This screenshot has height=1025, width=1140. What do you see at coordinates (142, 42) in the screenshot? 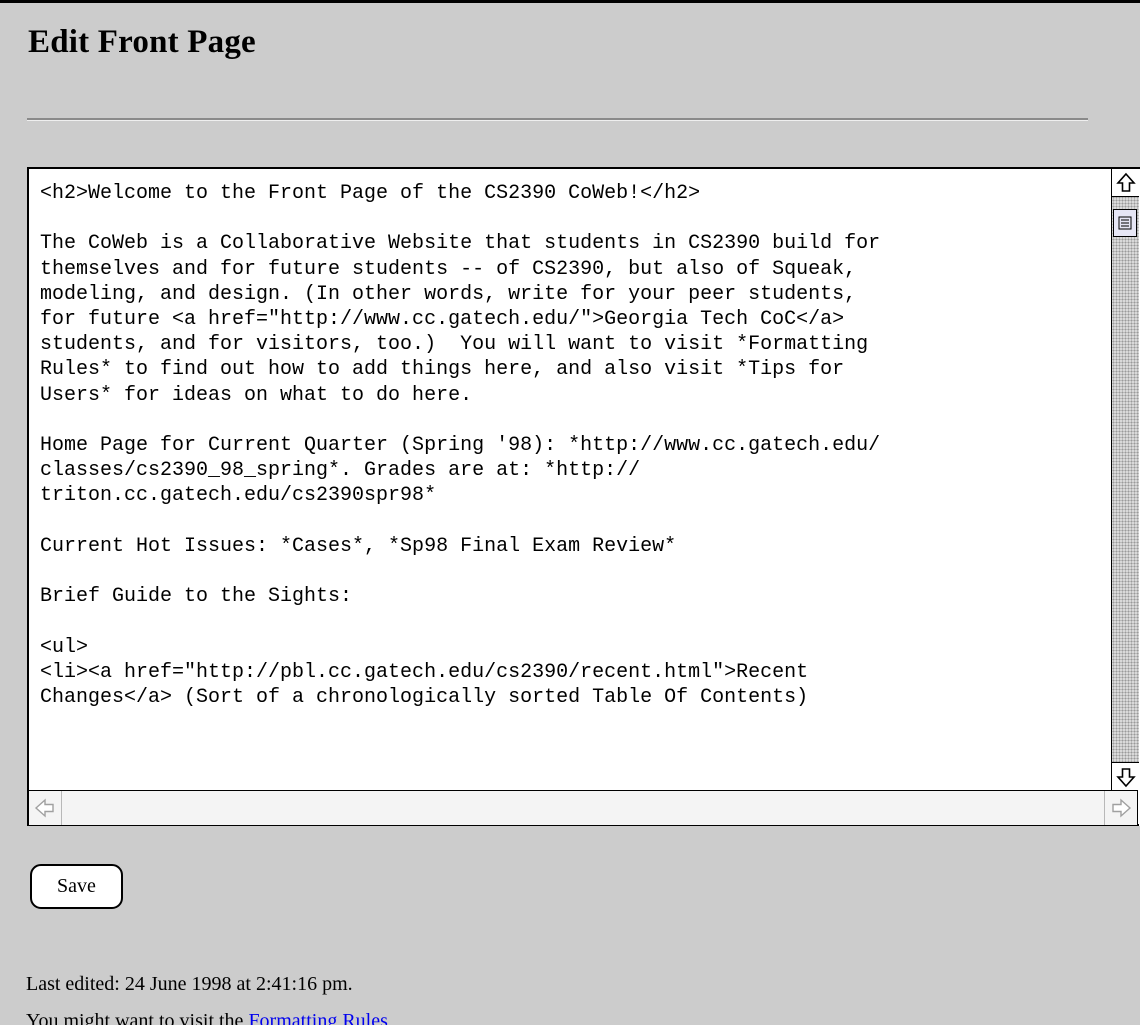
I see `page-title: Edit Front Page` at bounding box center [142, 42].